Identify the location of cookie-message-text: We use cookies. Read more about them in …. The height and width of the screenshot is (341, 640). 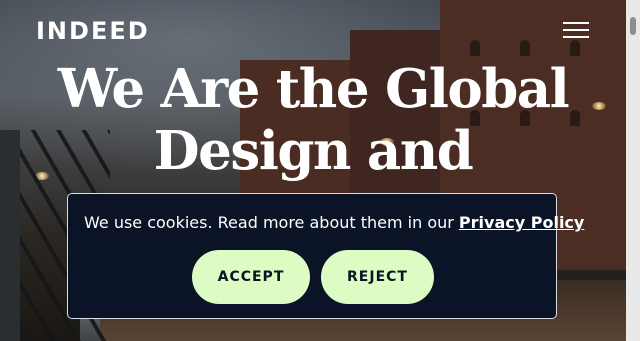
(271, 222).